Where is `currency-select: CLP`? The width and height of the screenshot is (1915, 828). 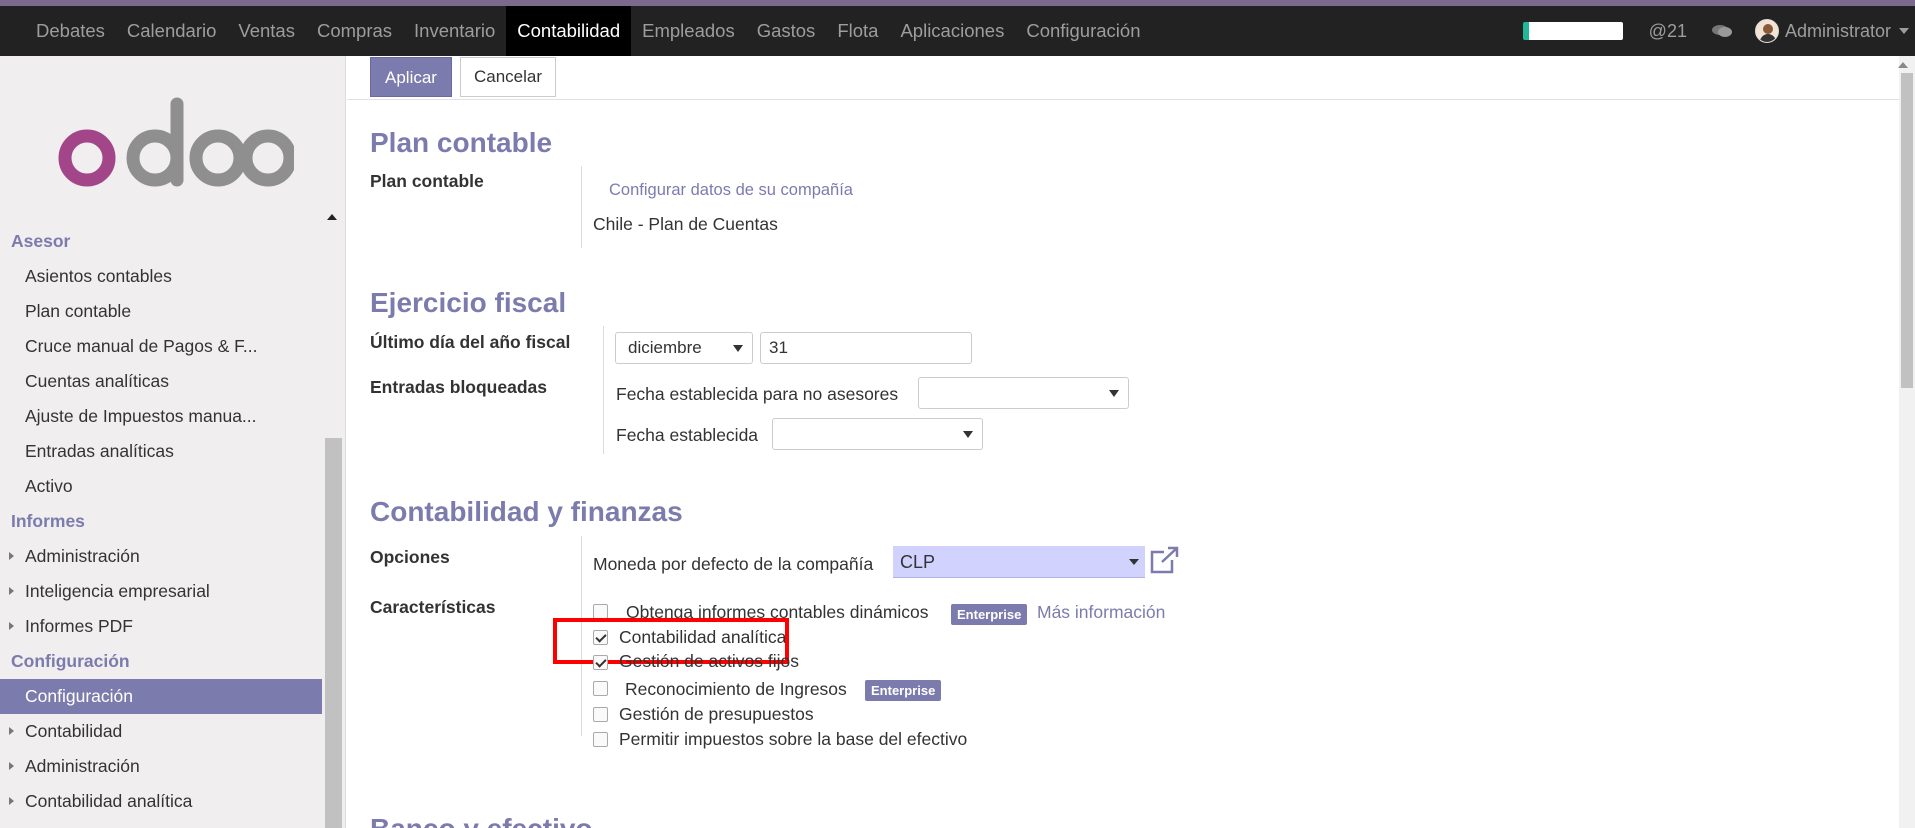
currency-select: CLP is located at coordinates (1019, 562).